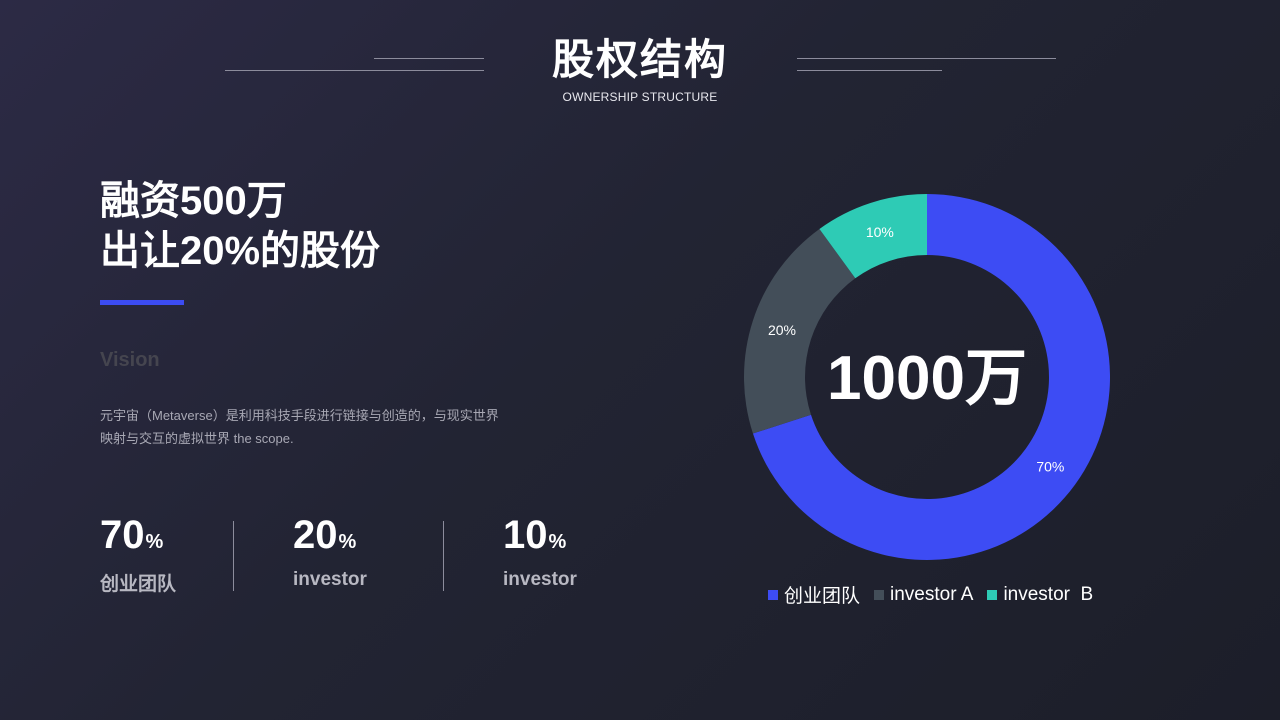 This screenshot has height=720, width=1280. I want to click on stat-investor-a: 20% investor, so click(330, 551).